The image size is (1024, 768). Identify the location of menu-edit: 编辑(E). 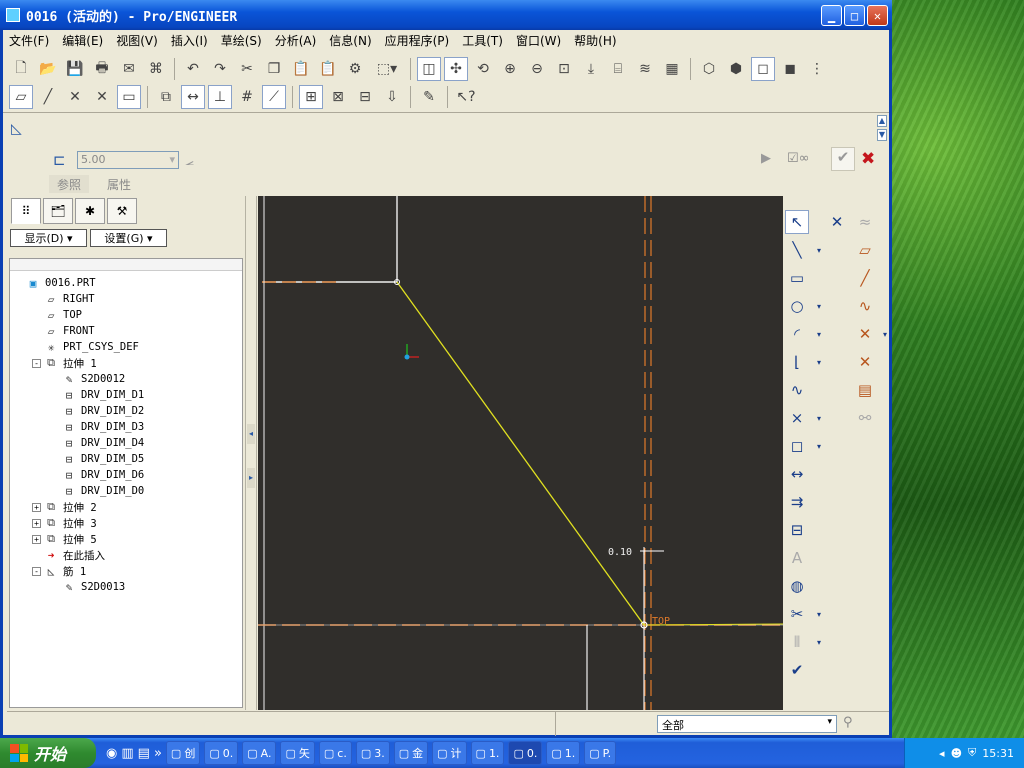
(82, 40).